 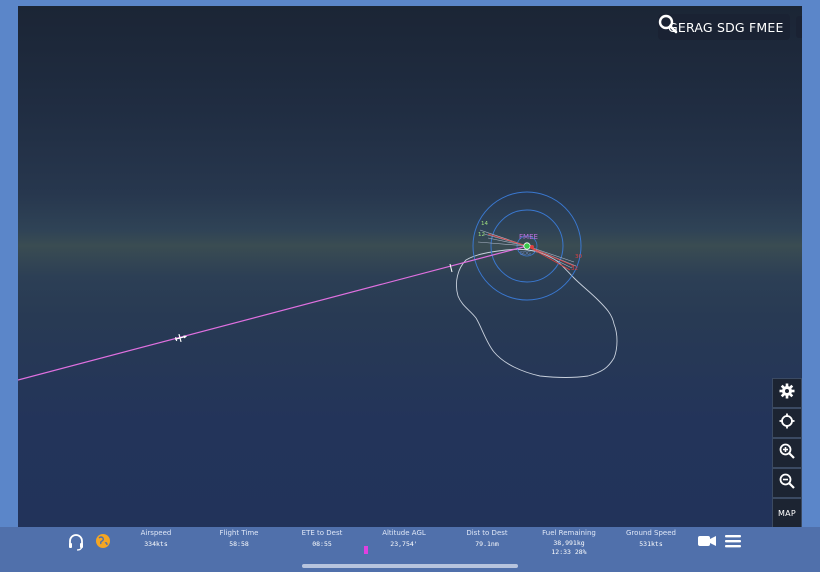 What do you see at coordinates (569, 552) in the screenshot?
I see `stat-value-secondary: 12:33 28%` at bounding box center [569, 552].